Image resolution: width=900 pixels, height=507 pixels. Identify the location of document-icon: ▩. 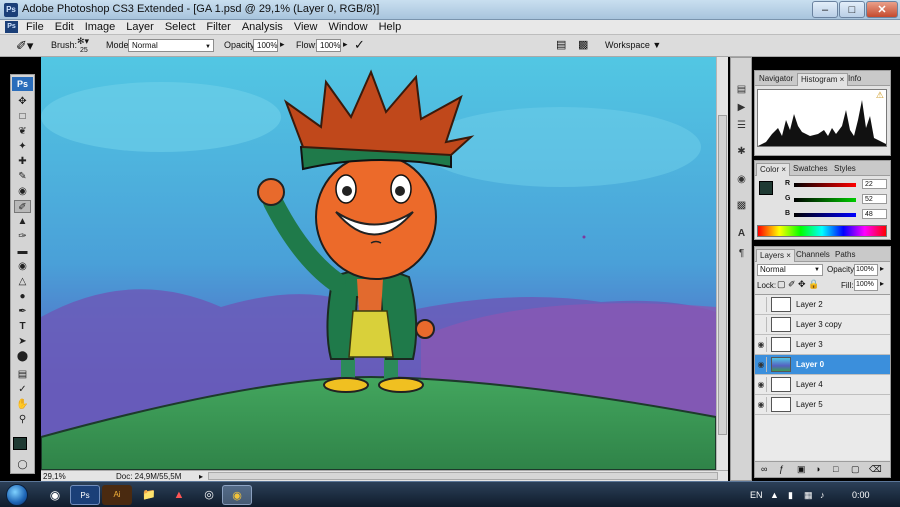
(583, 44).